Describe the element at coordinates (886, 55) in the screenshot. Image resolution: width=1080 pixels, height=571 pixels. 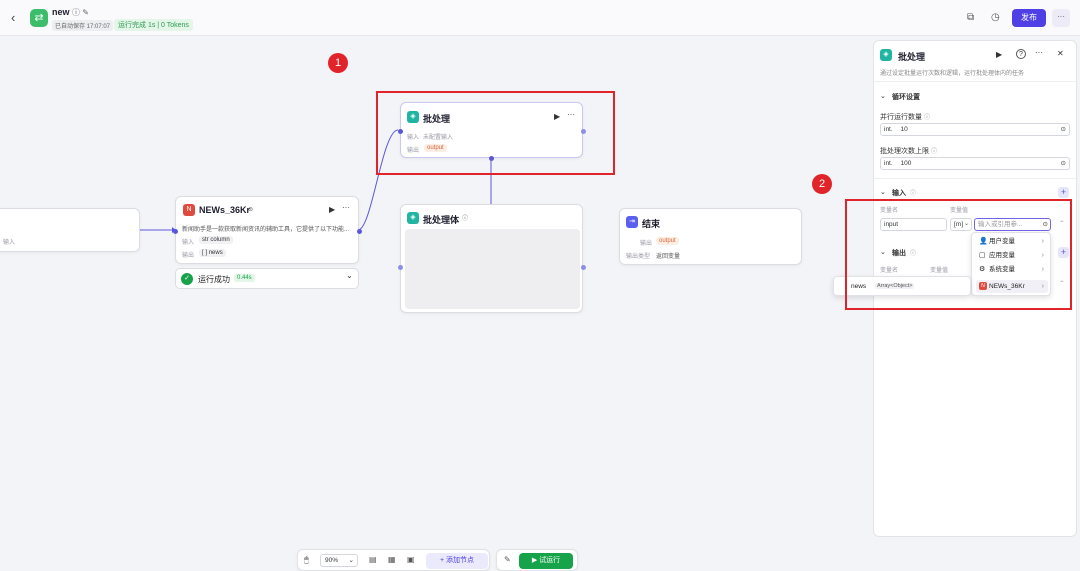
I see `batch-icon: ◈` at that location.